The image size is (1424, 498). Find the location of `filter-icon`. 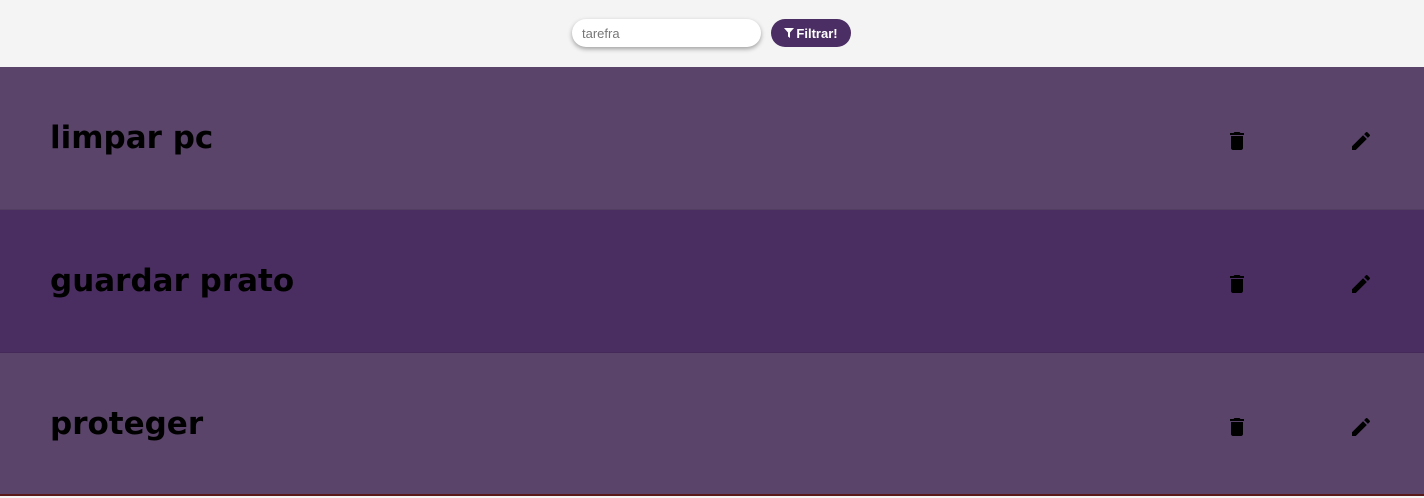

filter-icon is located at coordinates (789, 33).